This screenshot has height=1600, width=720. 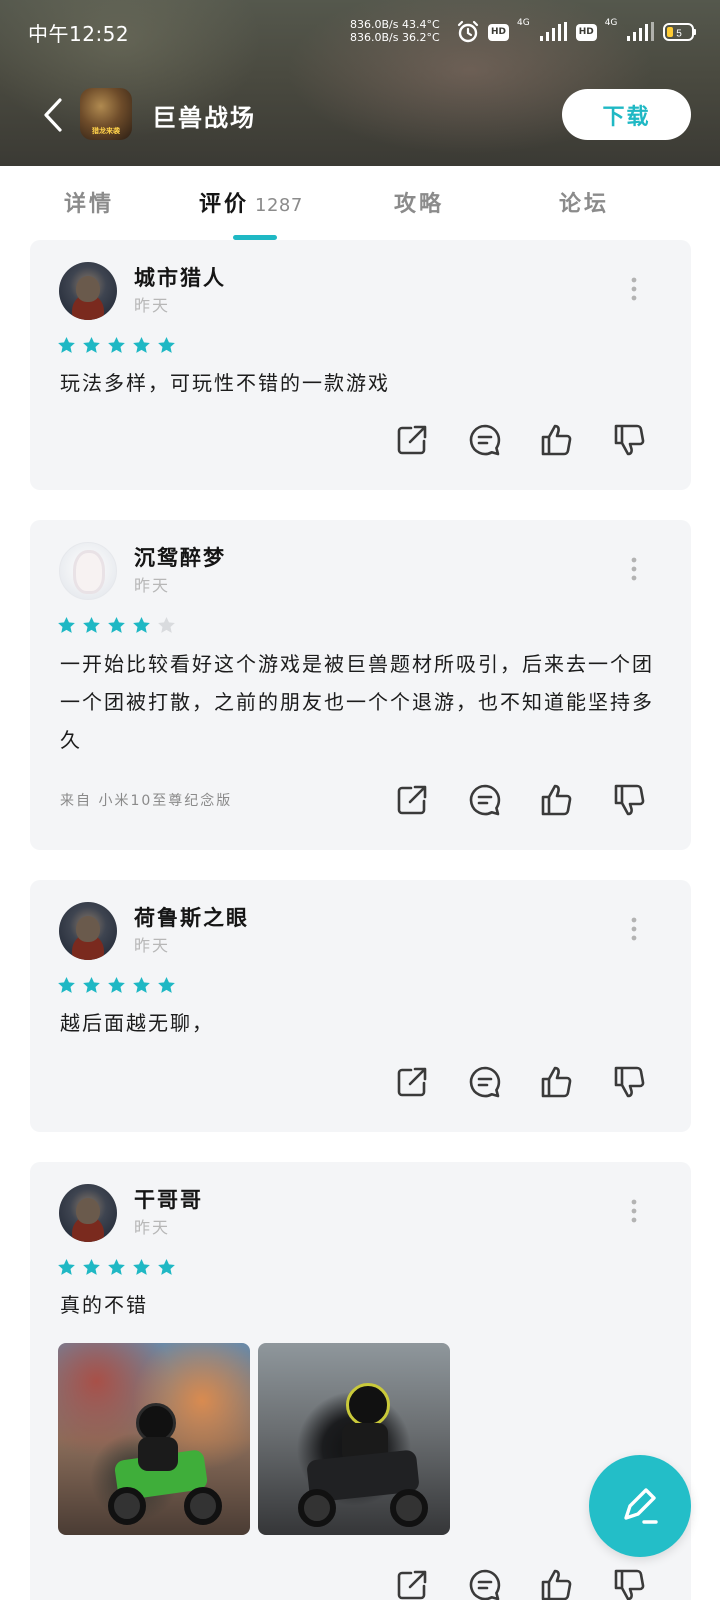 I want to click on device-label: 来自 小米10至尊纪念版, so click(x=146, y=801).